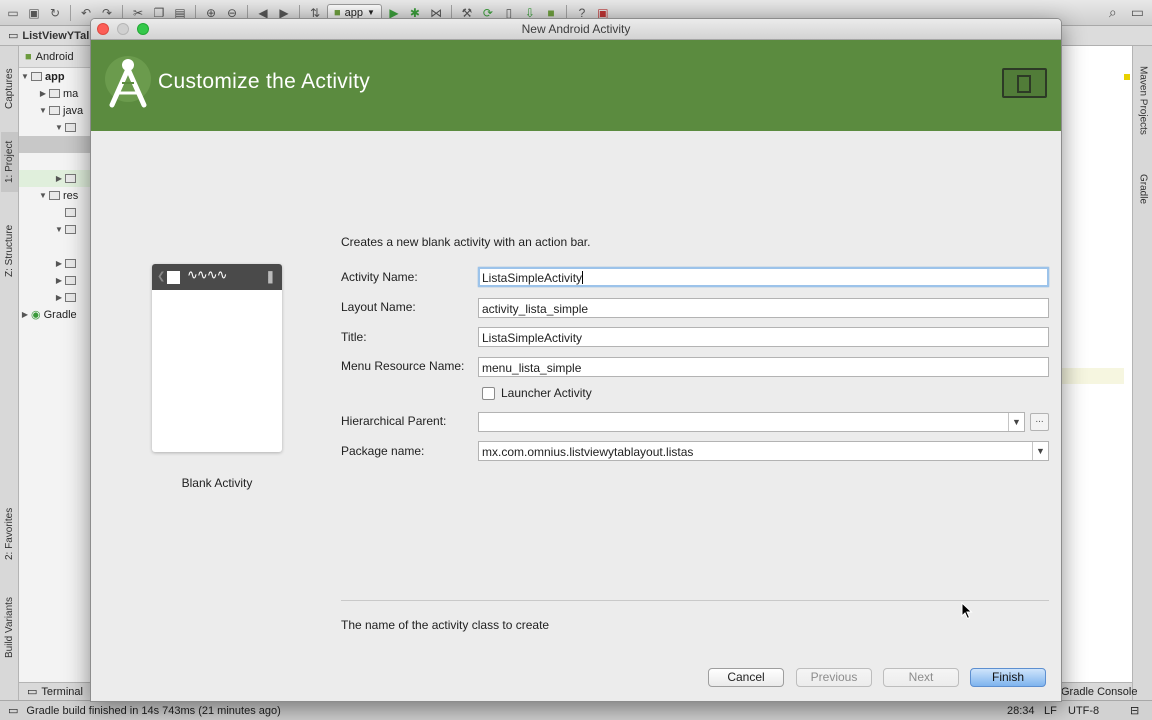  What do you see at coordinates (54, 76) in the screenshot?
I see `tree-item-app: ▼ app` at bounding box center [54, 76].